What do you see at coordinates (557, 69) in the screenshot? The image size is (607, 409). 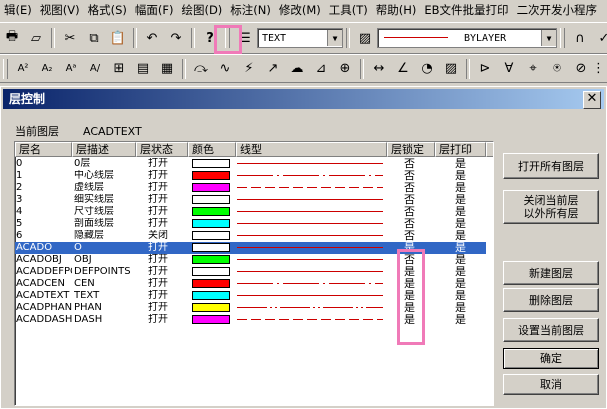 I see `datum-icon: ⍟` at bounding box center [557, 69].